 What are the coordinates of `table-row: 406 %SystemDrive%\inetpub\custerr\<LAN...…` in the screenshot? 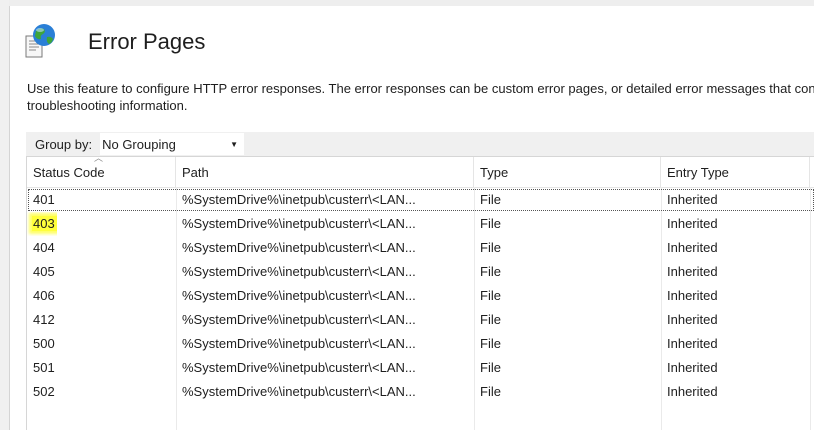 It's located at (420, 296).